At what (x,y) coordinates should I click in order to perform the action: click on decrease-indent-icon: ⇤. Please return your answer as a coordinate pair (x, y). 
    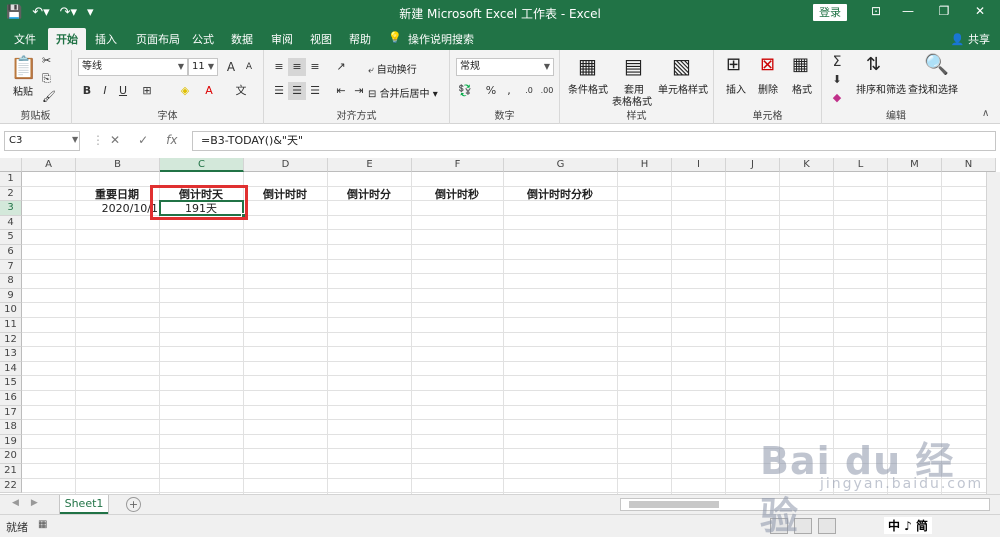
    Looking at the image, I should click on (341, 91).